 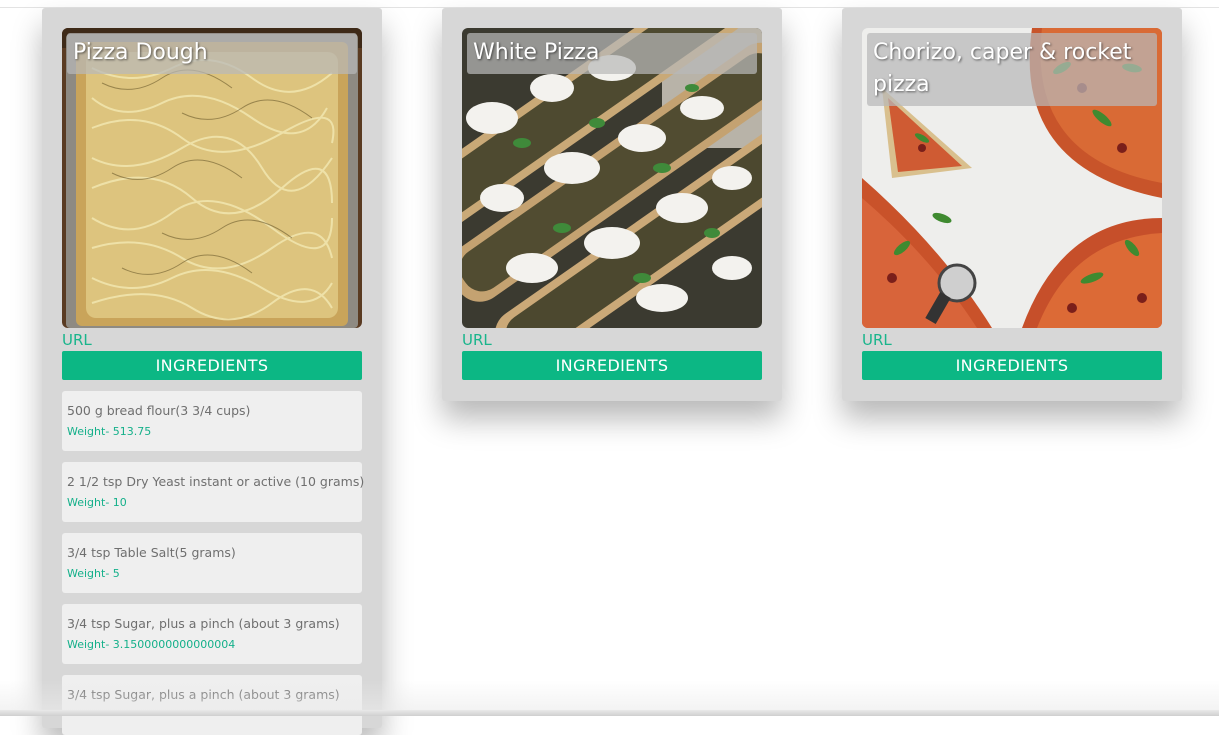 I want to click on ingredient-text: 3/4 tsp Table Salt(5 grams), so click(x=151, y=552).